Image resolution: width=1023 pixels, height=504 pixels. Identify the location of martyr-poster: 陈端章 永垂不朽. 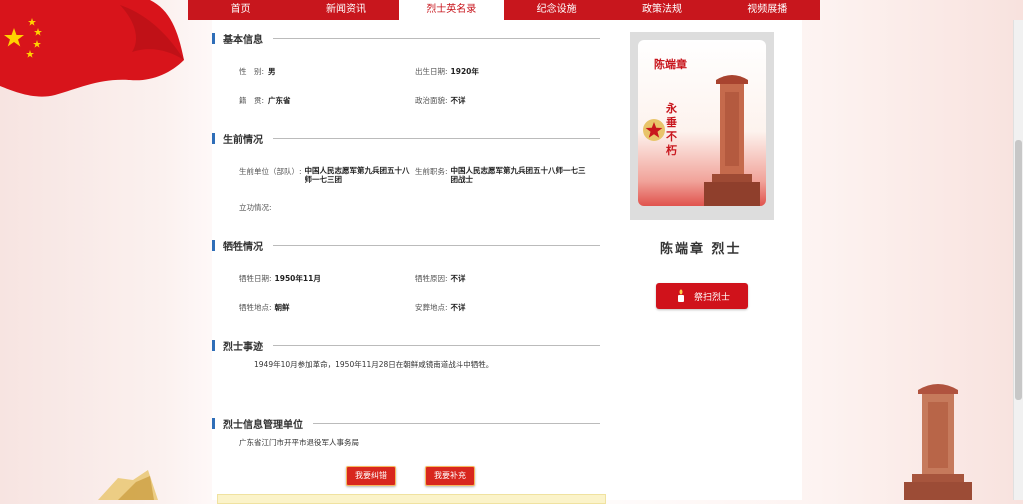
(702, 126).